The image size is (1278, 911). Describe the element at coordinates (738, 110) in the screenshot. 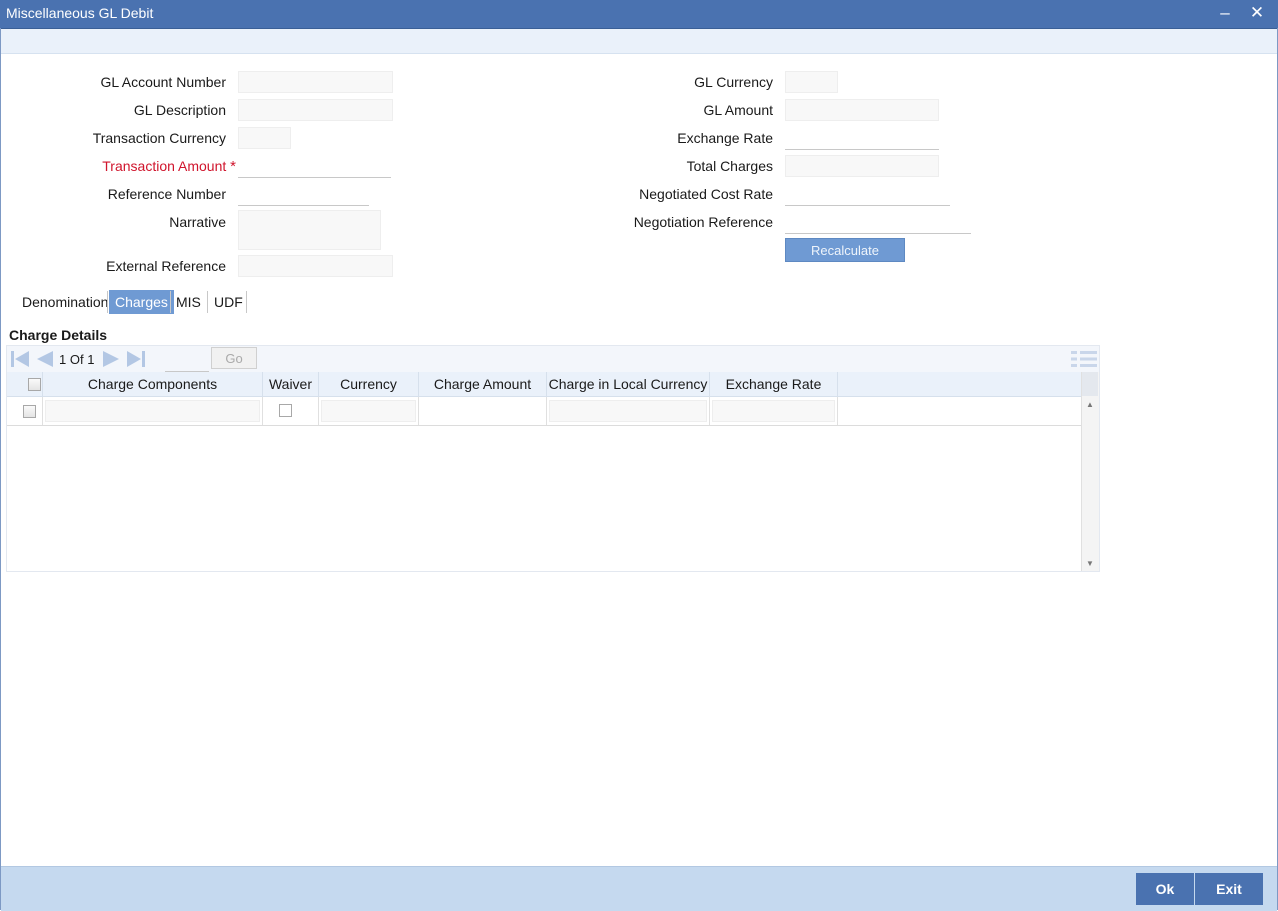

I see `gl-amount-label: GL Amount` at that location.